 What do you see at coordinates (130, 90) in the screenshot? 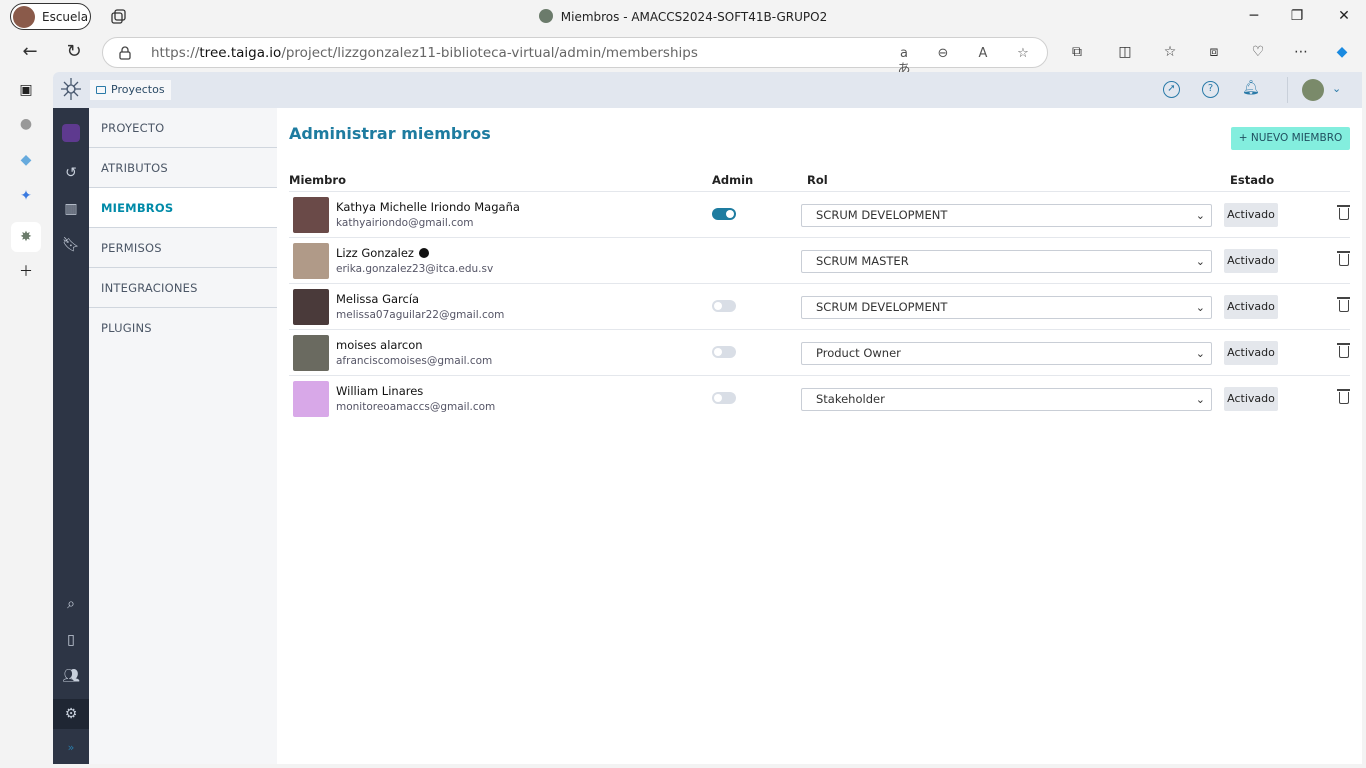
I see `breadcrumb-projects: Proyectos` at bounding box center [130, 90].